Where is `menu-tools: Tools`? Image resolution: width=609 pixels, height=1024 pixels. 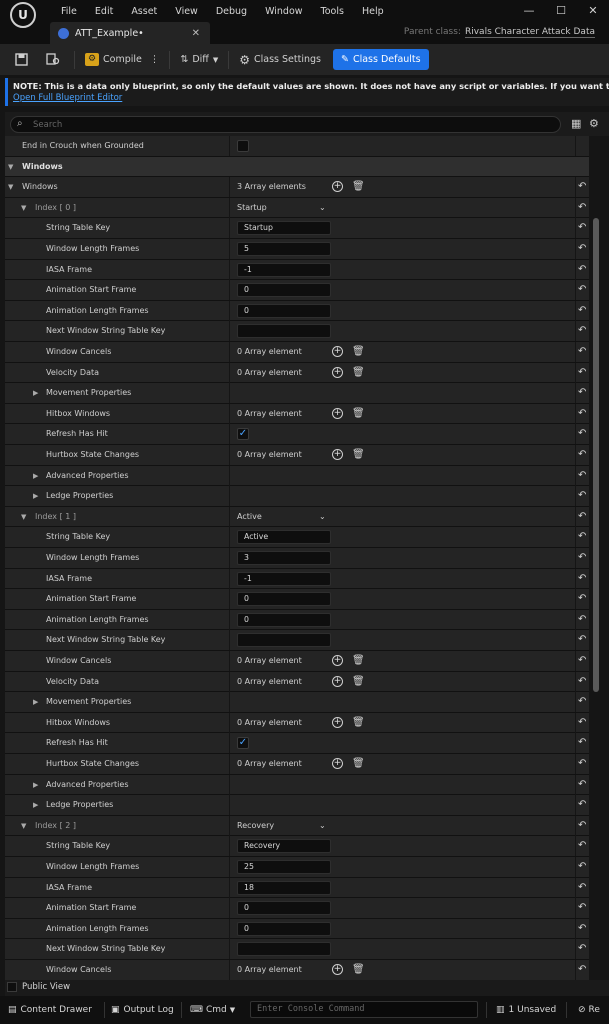 menu-tools: Tools is located at coordinates (332, 11).